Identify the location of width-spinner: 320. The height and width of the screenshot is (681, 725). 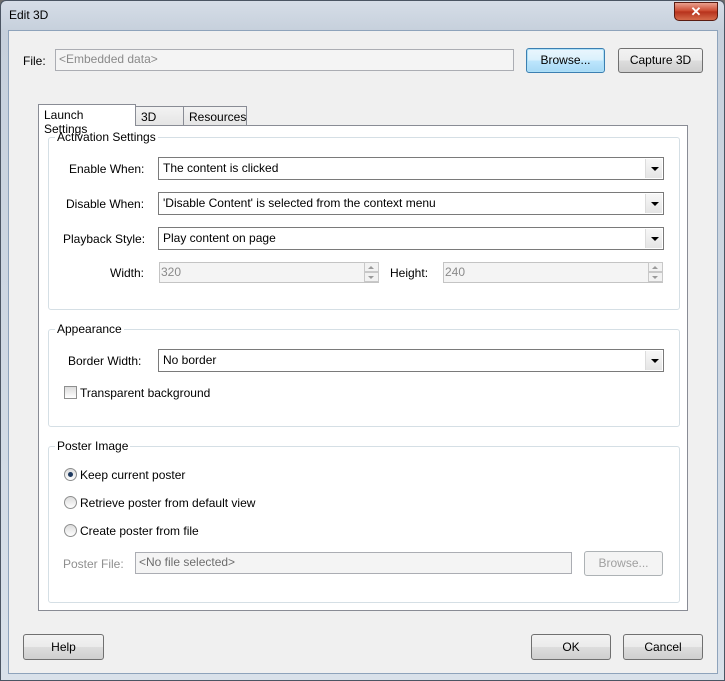
(269, 272).